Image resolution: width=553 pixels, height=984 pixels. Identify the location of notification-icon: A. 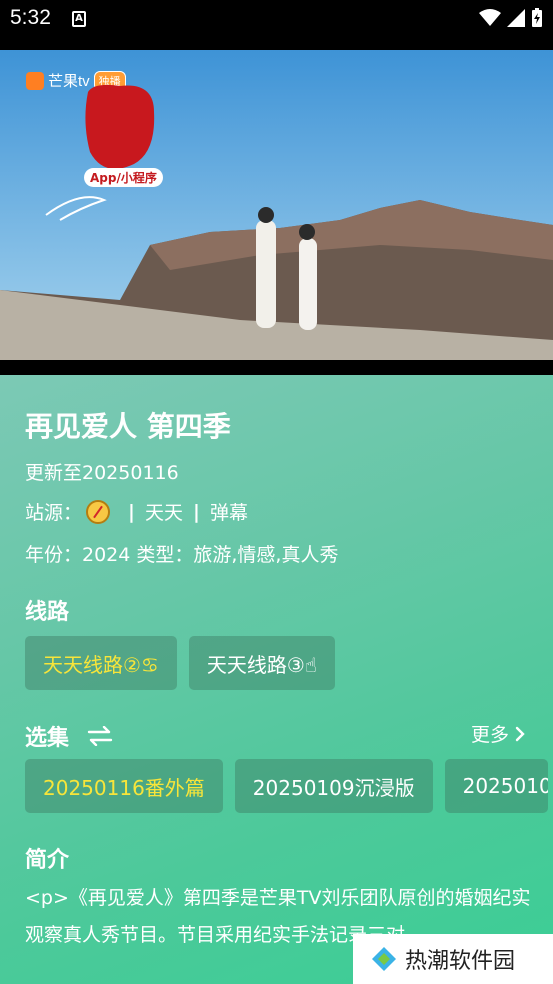
(79, 19).